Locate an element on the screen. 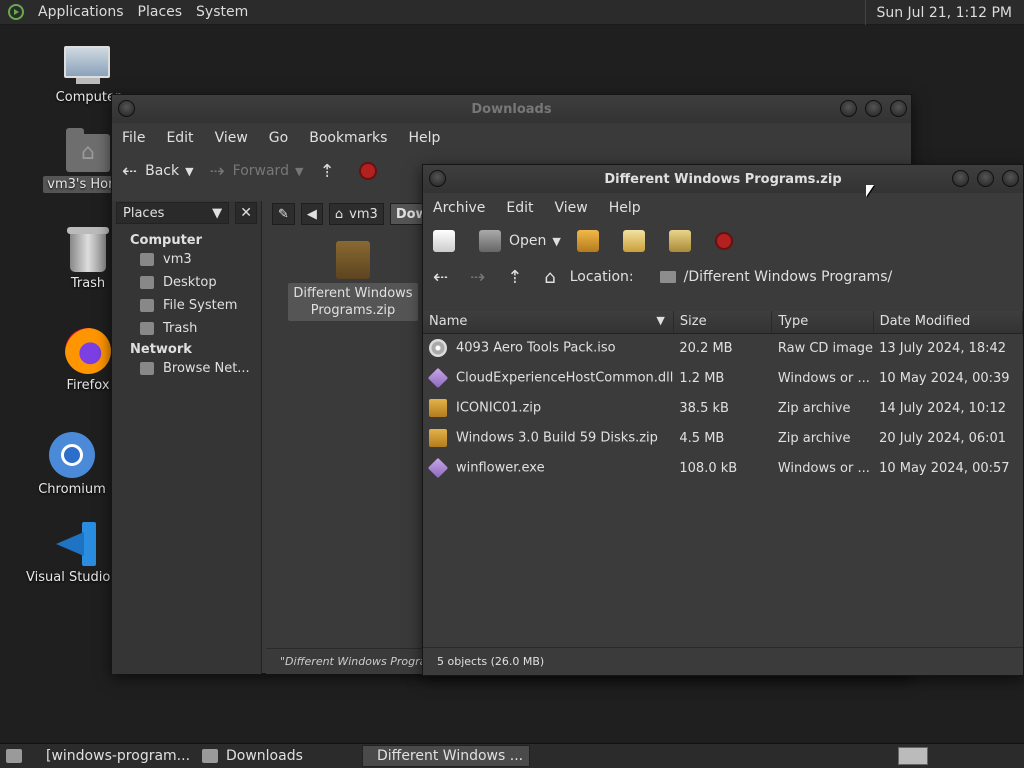 The height and width of the screenshot is (768, 1024). up-button: ⇡ is located at coordinates (330, 171).